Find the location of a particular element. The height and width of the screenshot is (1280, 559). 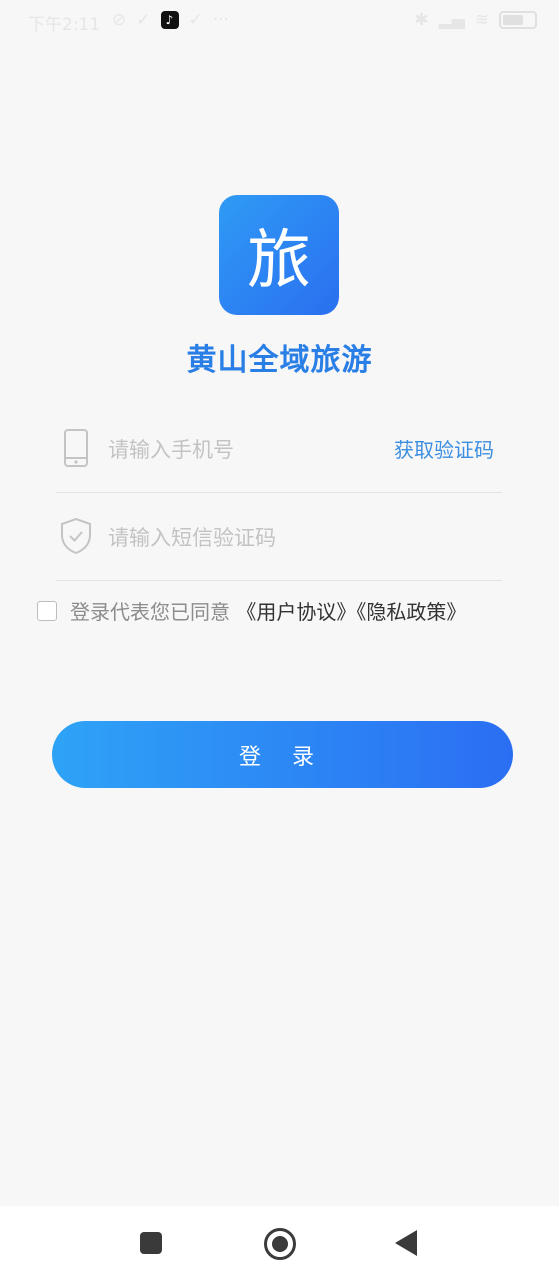

back-icon is located at coordinates (406, 1243).